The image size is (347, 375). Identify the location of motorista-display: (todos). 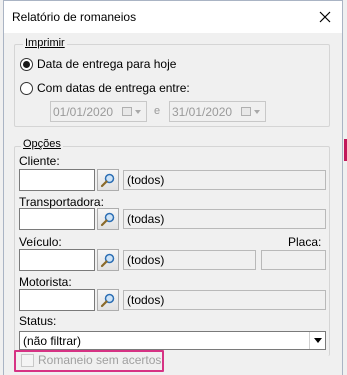
(224, 300).